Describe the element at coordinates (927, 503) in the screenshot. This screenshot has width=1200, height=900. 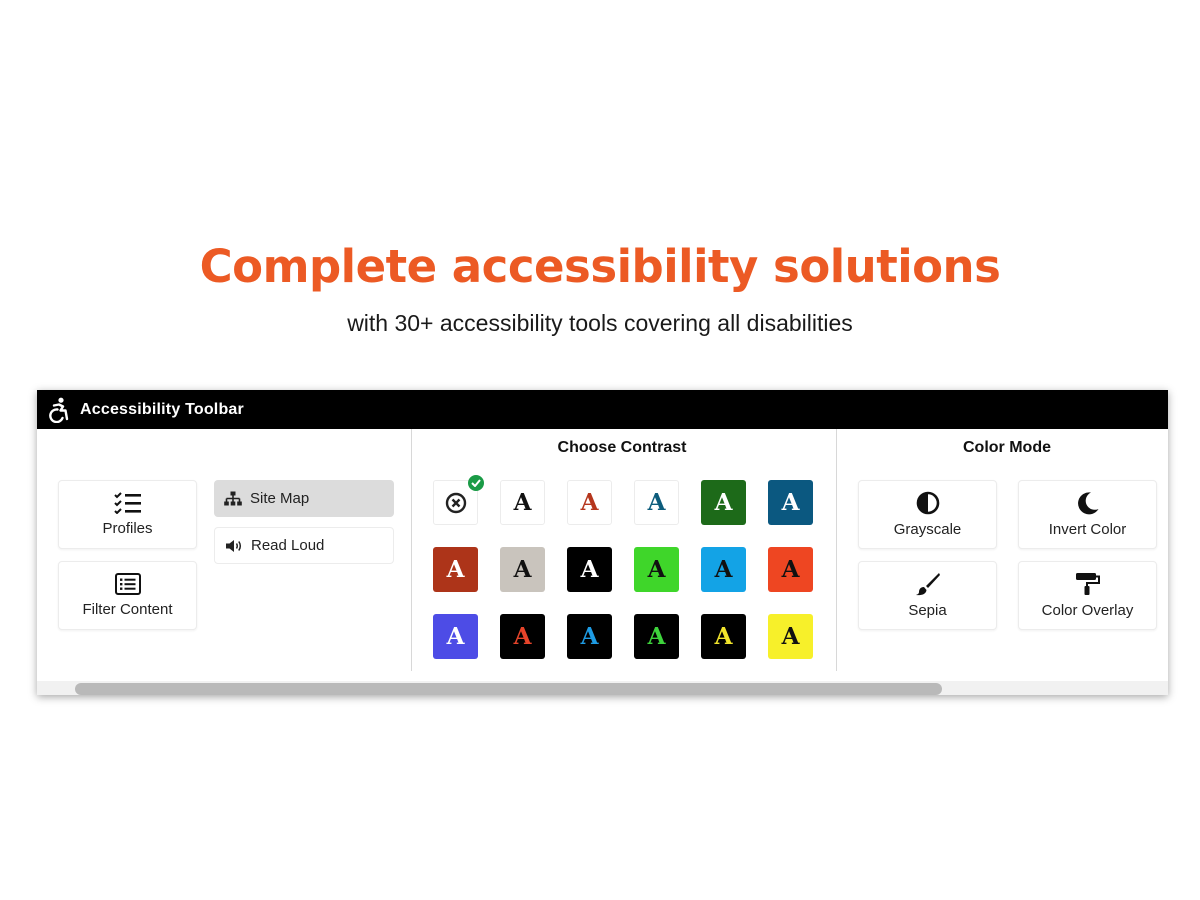
I see `half-circle-icon` at that location.